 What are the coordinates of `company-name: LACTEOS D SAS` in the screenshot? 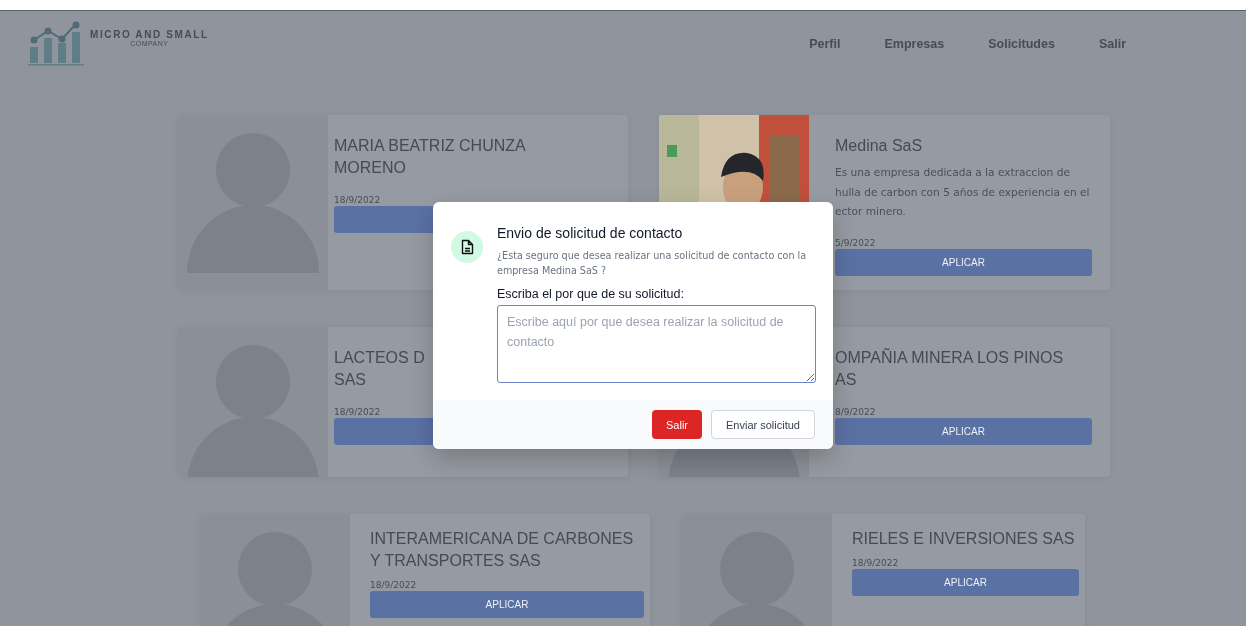 It's located at (380, 369).